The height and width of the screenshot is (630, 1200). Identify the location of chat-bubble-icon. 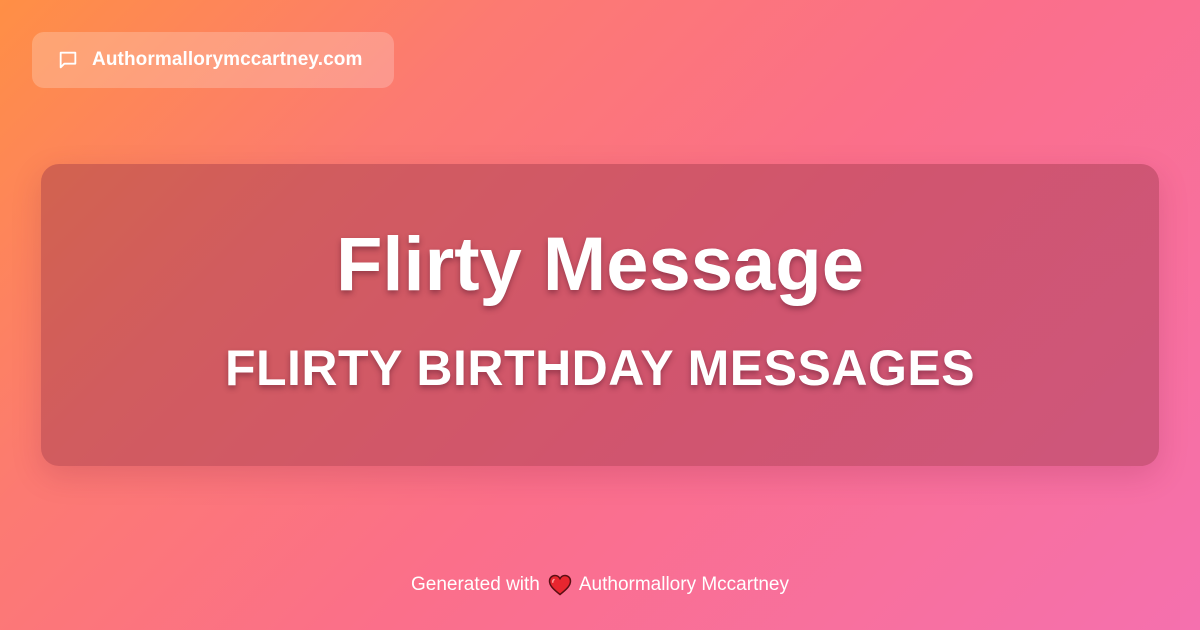
(68, 60).